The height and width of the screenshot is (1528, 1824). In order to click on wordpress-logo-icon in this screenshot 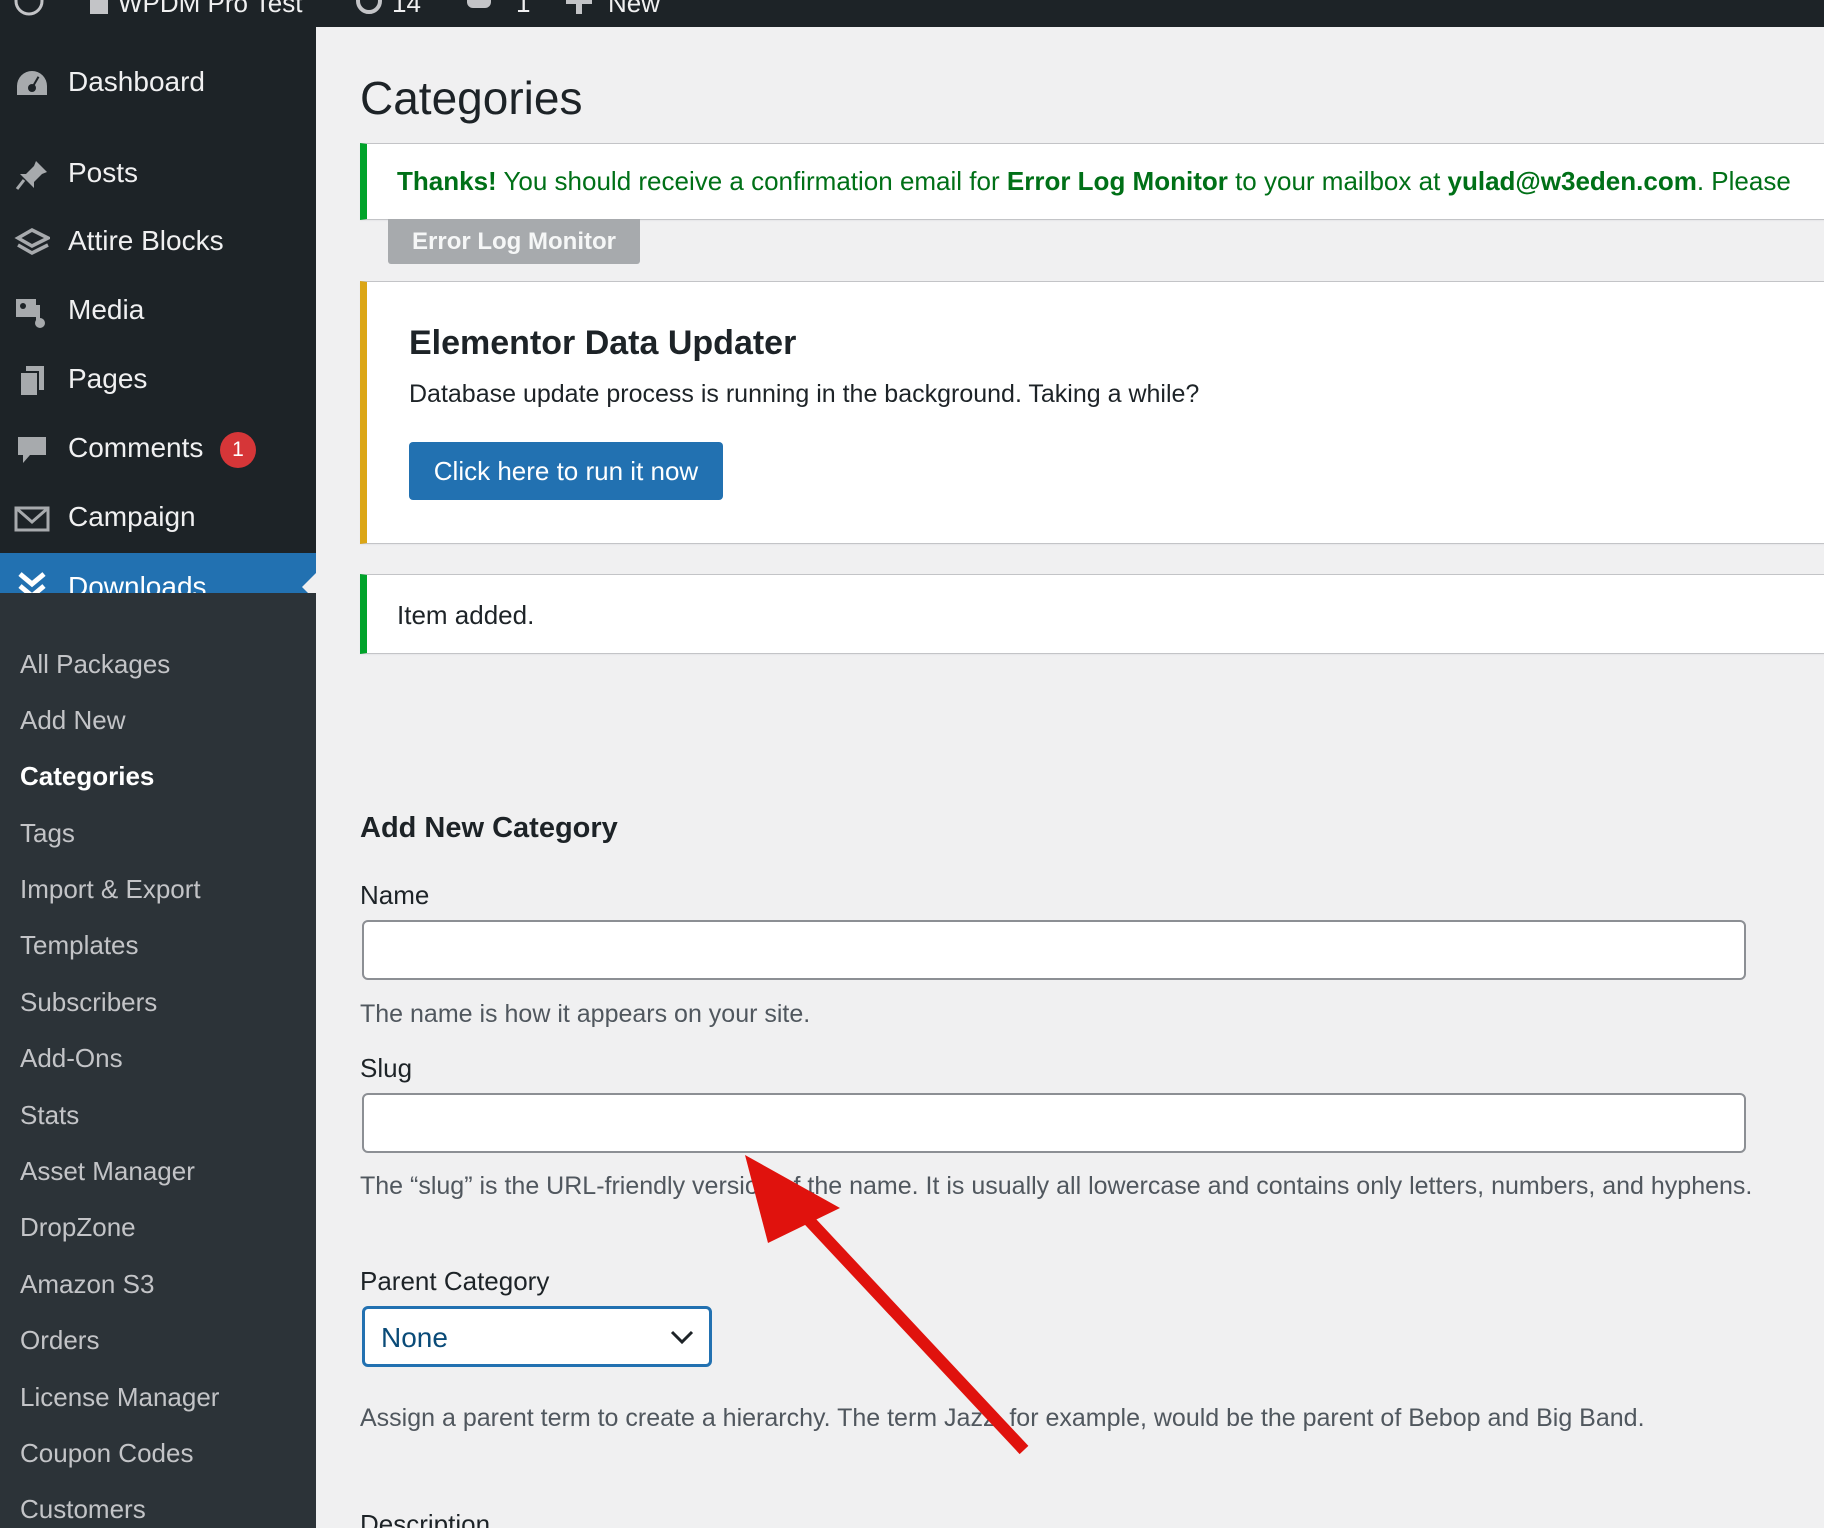, I will do `click(29, 8)`.